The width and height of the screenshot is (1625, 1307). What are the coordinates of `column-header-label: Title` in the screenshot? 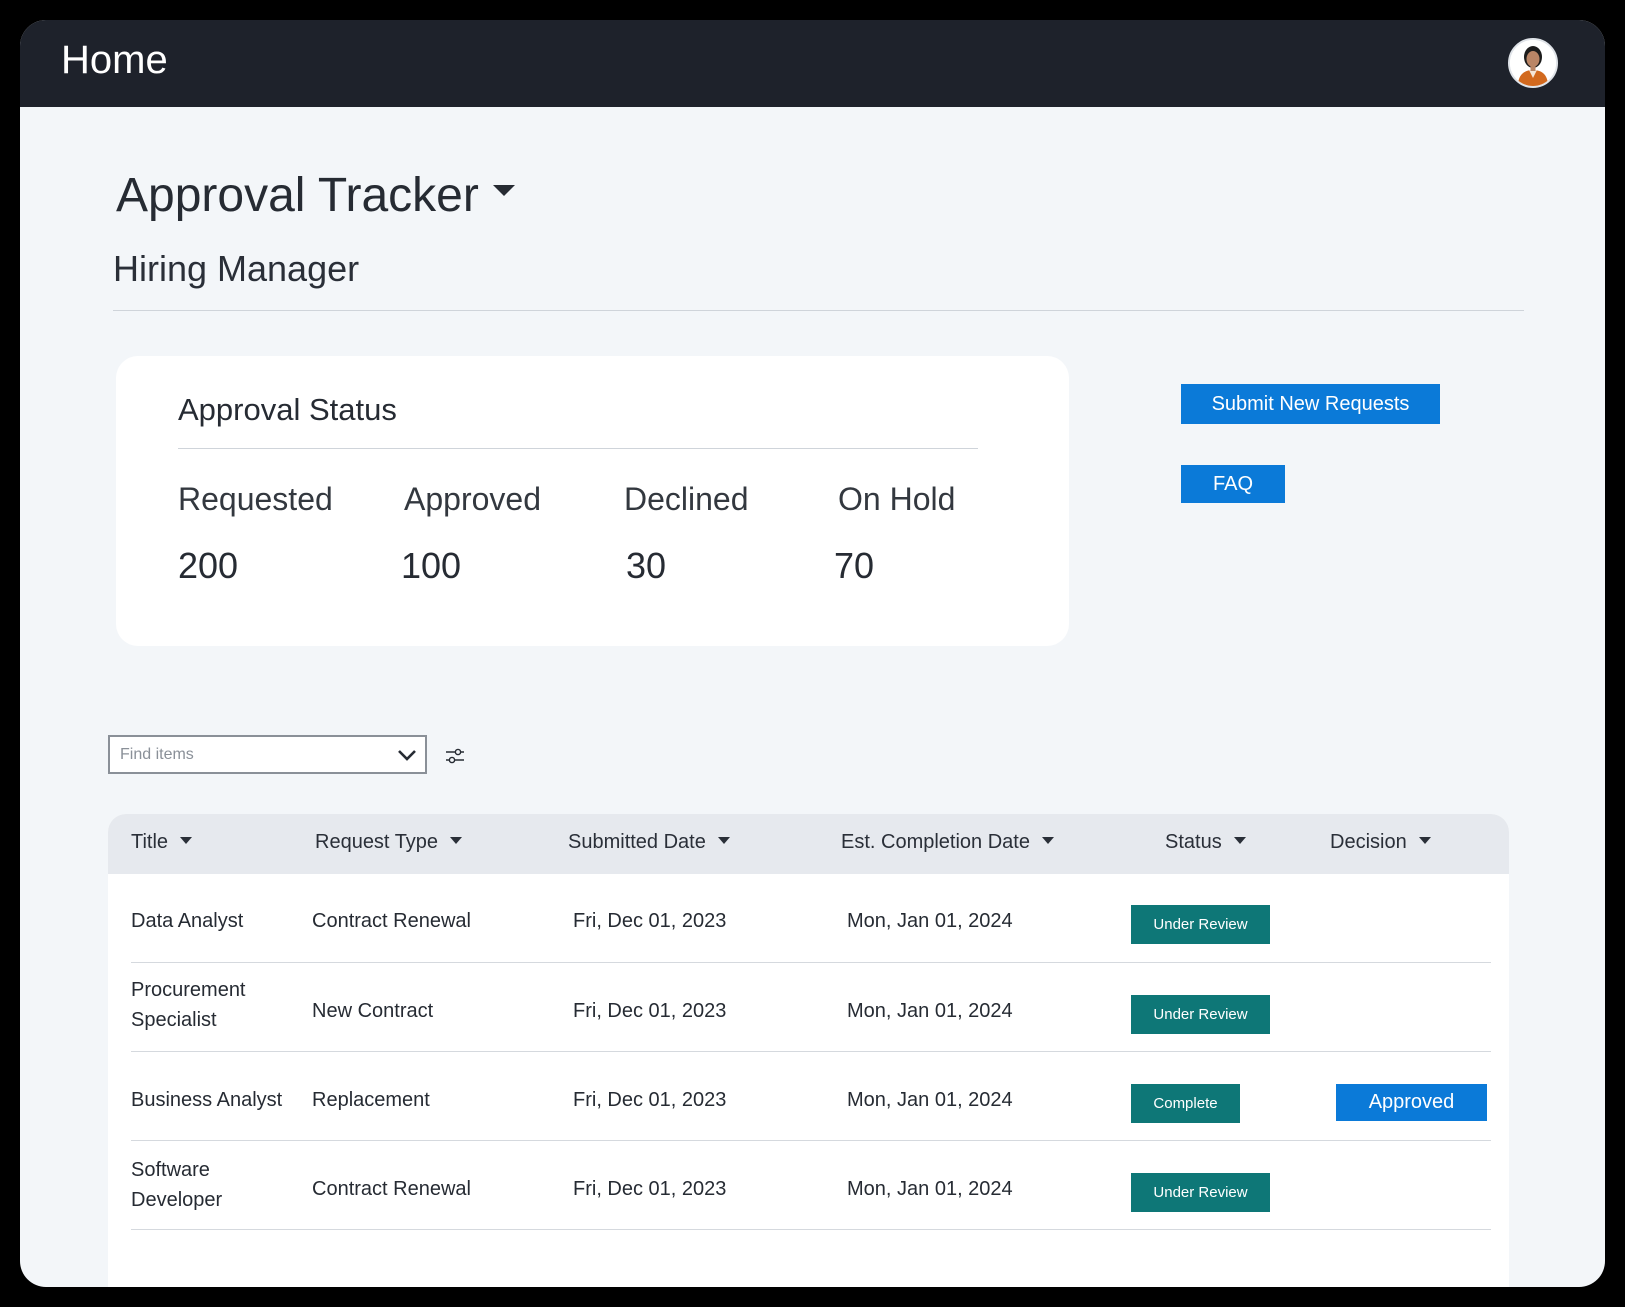 It's located at (150, 842).